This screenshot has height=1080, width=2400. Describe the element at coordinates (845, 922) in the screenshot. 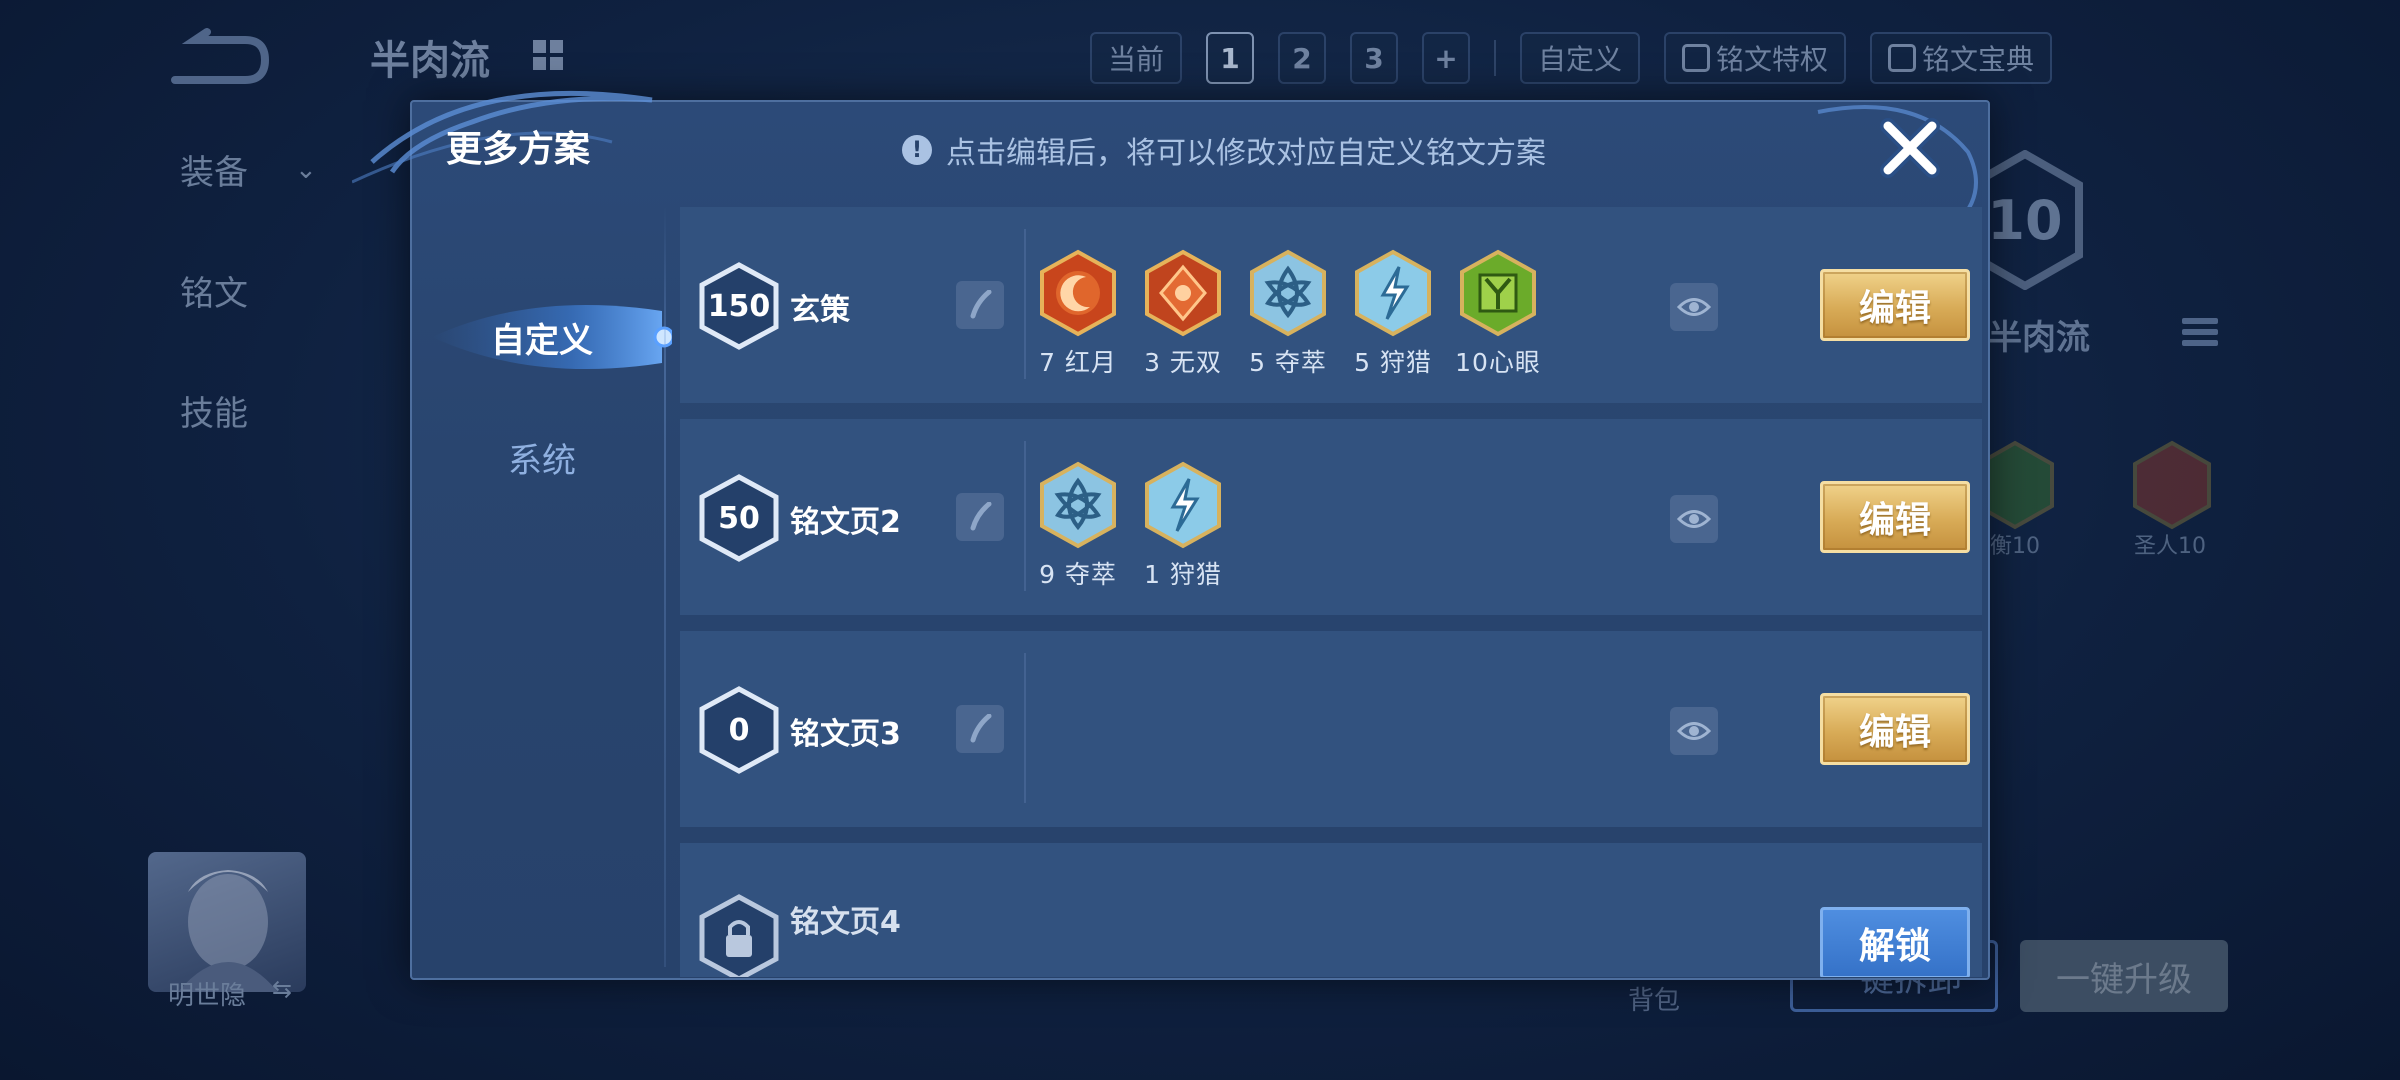

I see `page-name: 铭文页4` at that location.